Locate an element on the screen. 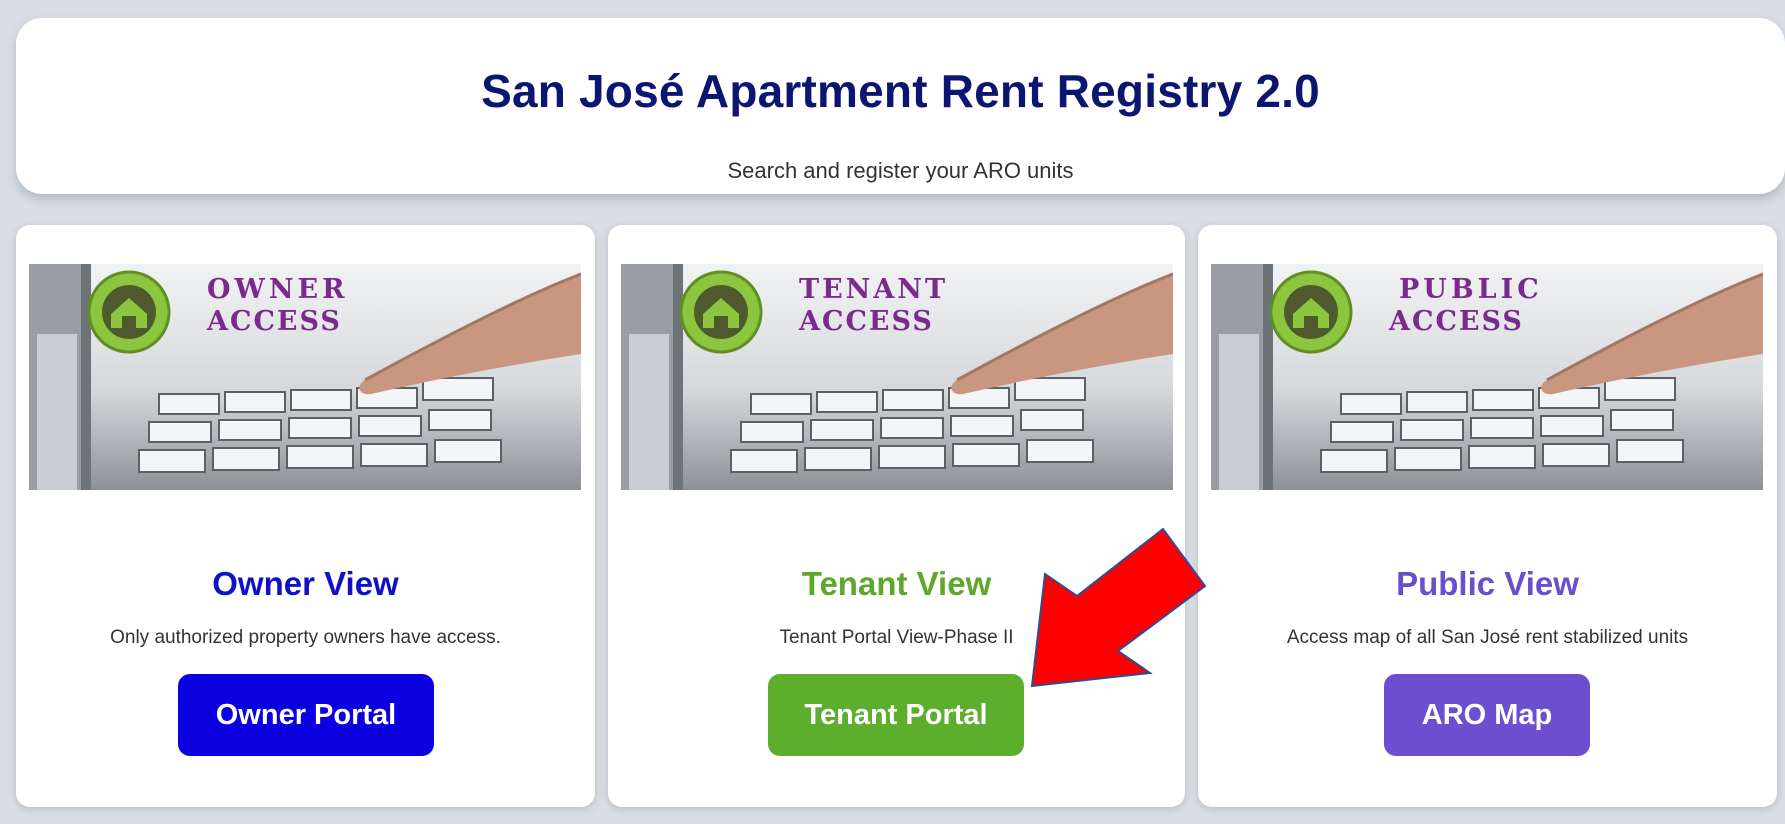 This screenshot has height=824, width=1785. owner-view-title: Owner View is located at coordinates (305, 583).